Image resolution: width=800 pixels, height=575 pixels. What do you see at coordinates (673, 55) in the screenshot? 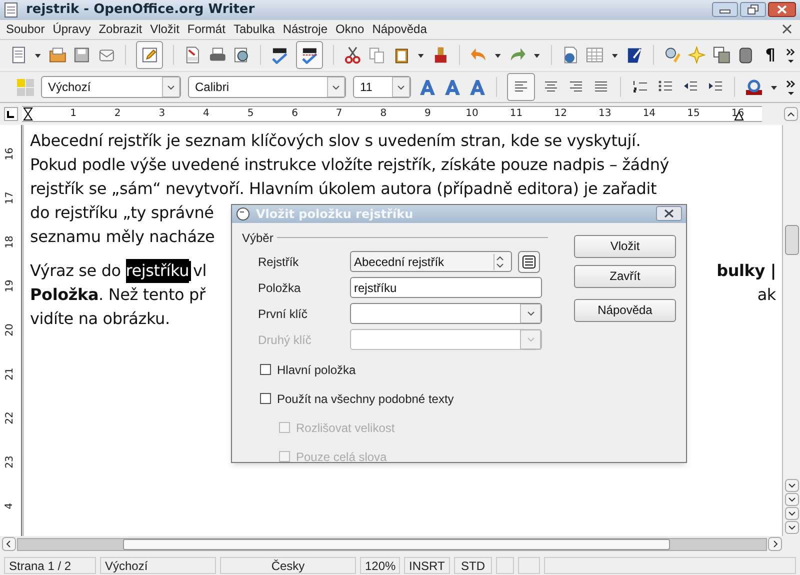
I see `find-icon` at bounding box center [673, 55].